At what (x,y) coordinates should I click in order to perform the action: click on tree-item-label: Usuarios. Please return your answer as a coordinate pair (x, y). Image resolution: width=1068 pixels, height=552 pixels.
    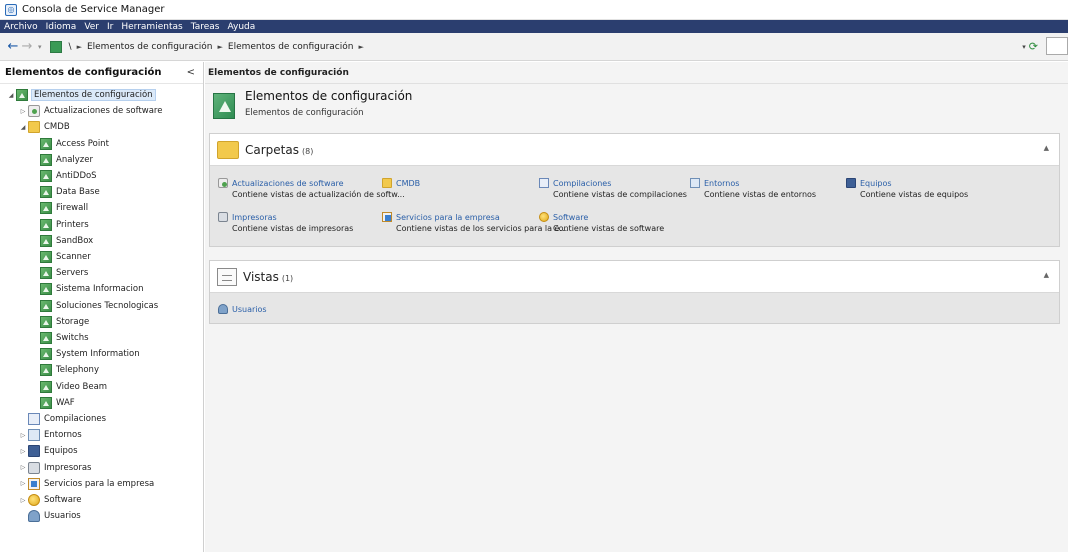
    Looking at the image, I should click on (62, 516).